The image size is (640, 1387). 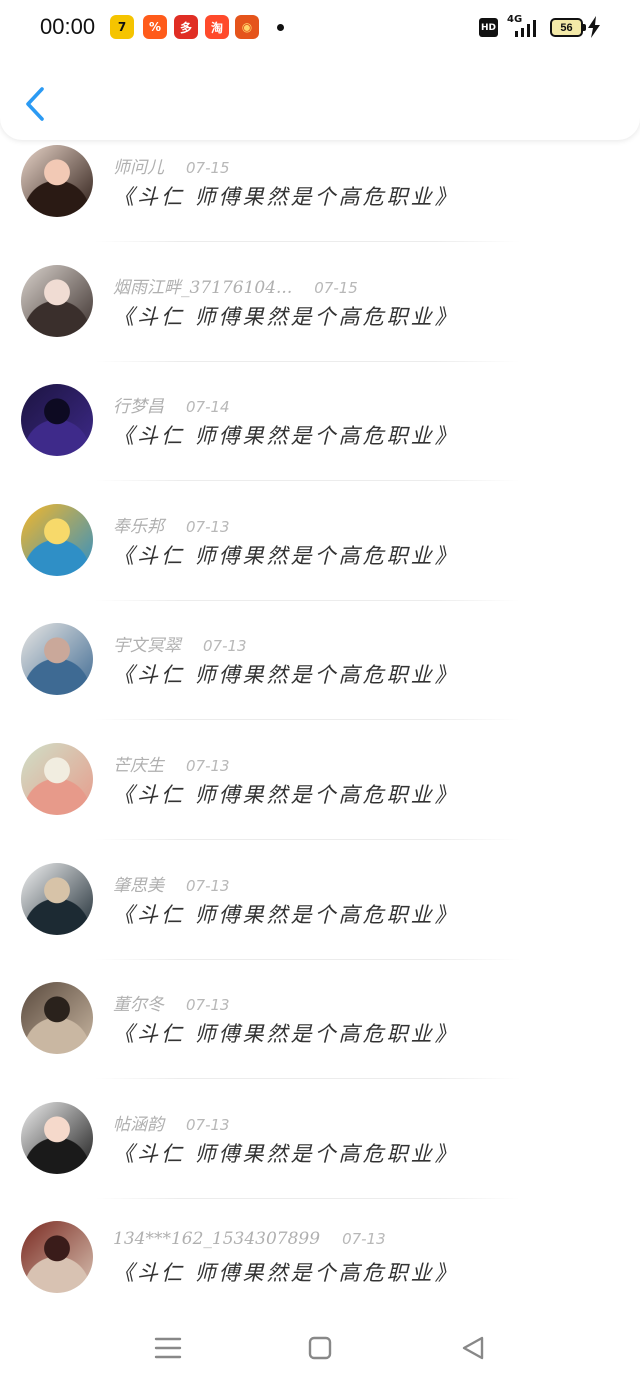 I want to click on square-home-icon, so click(x=320, y=1348).